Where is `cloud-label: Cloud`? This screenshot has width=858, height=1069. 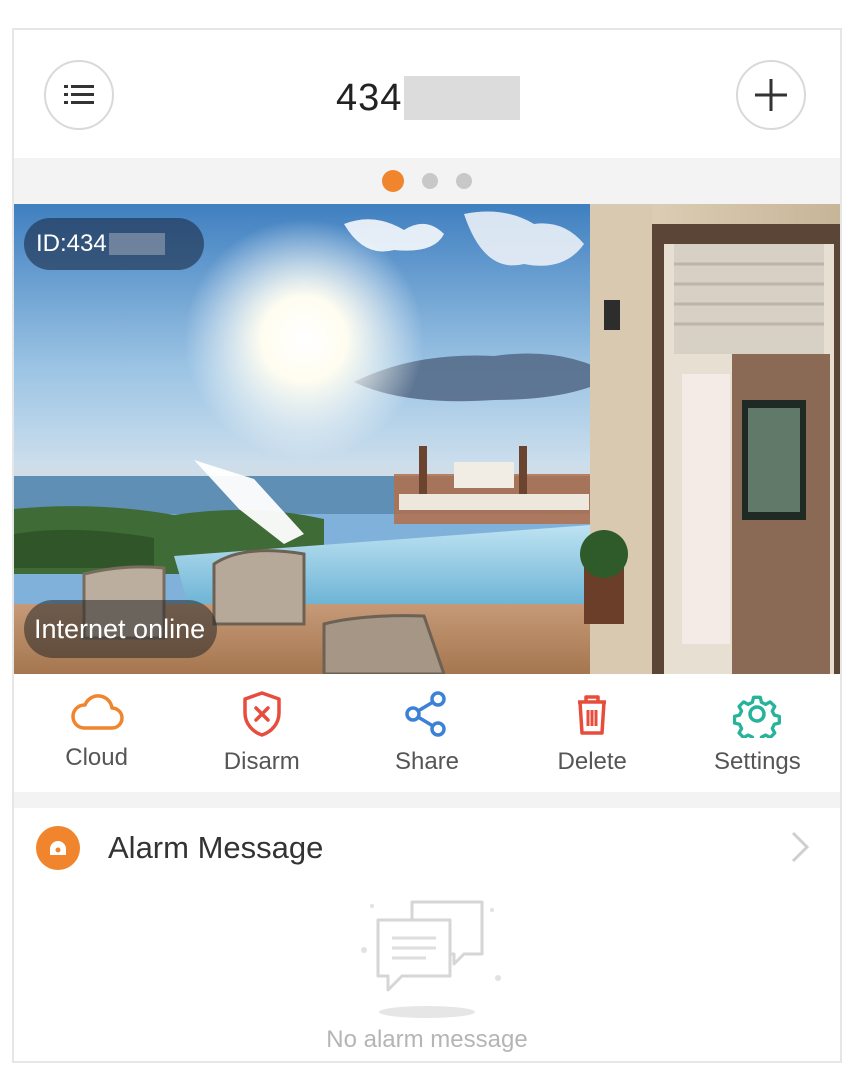 cloud-label: Cloud is located at coordinates (96, 757).